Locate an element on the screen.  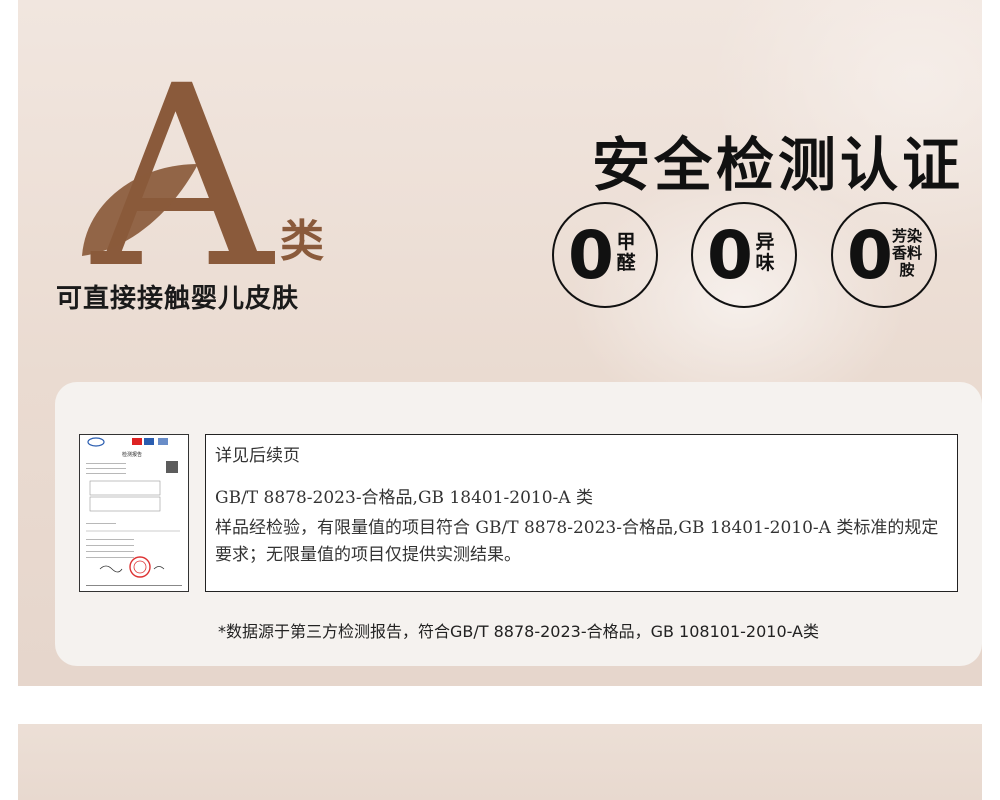
badge-label: 异味 is located at coordinates (765, 252).